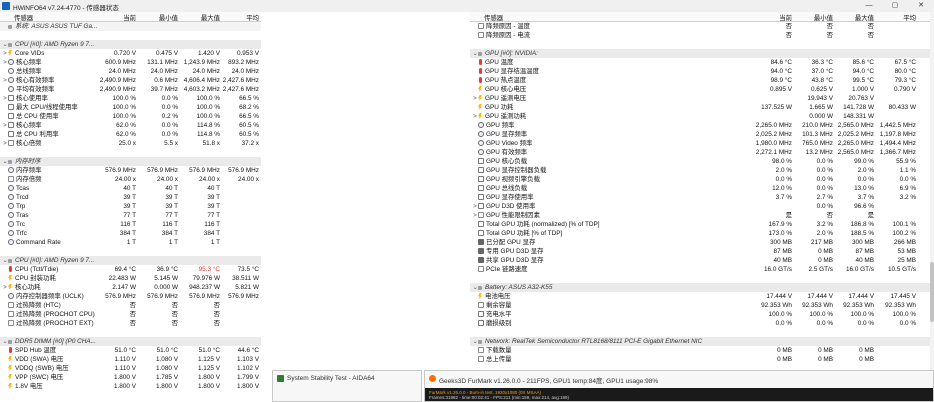 The height and width of the screenshot is (402, 934). What do you see at coordinates (702, 71) in the screenshot?
I see `sensor-row: GPU 显存结温温度 94.0 °C 37.0 °C 94.0 °C 80.0 °C` at bounding box center [702, 71].